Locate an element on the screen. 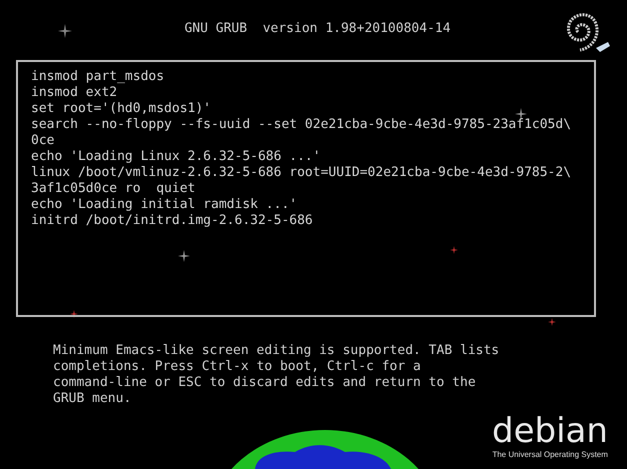  code-line: search --no-floppy --fs-uuid --set 02e21cba-9cbe-4e3d-9785-23af1c05d\ is located at coordinates (301, 125).